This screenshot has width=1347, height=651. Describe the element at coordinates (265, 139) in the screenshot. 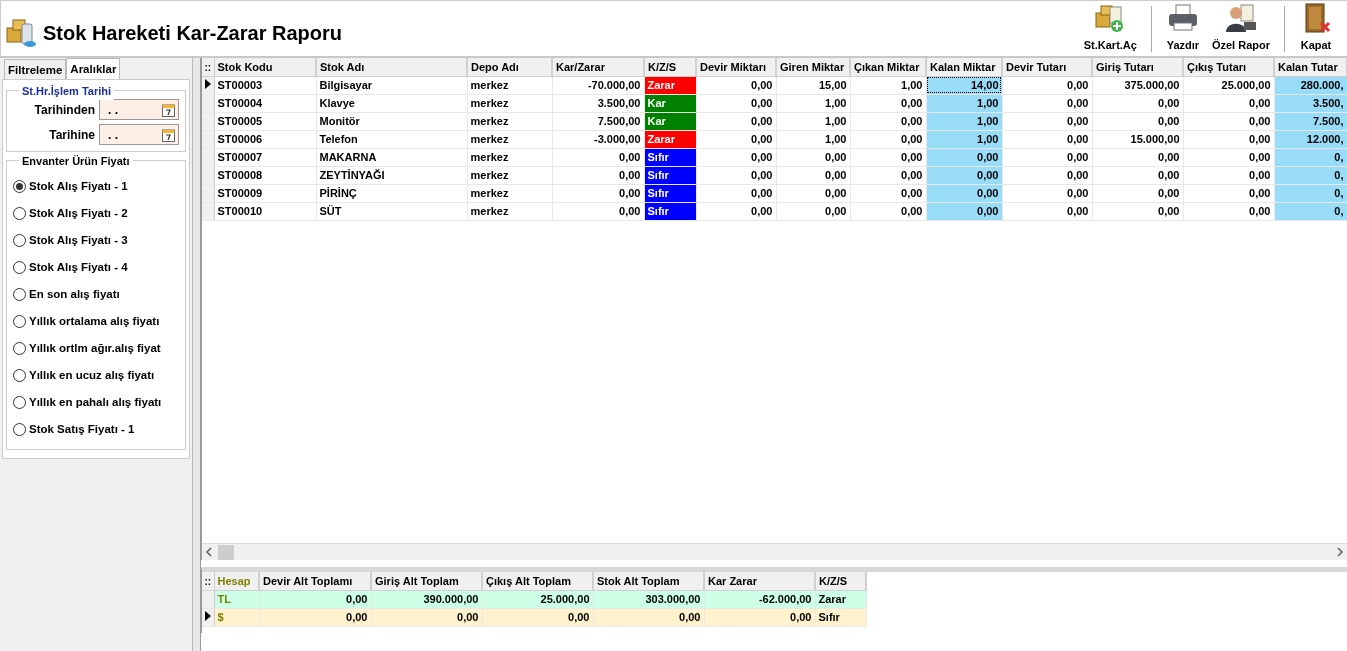

I see `table-cell: ST00006` at that location.